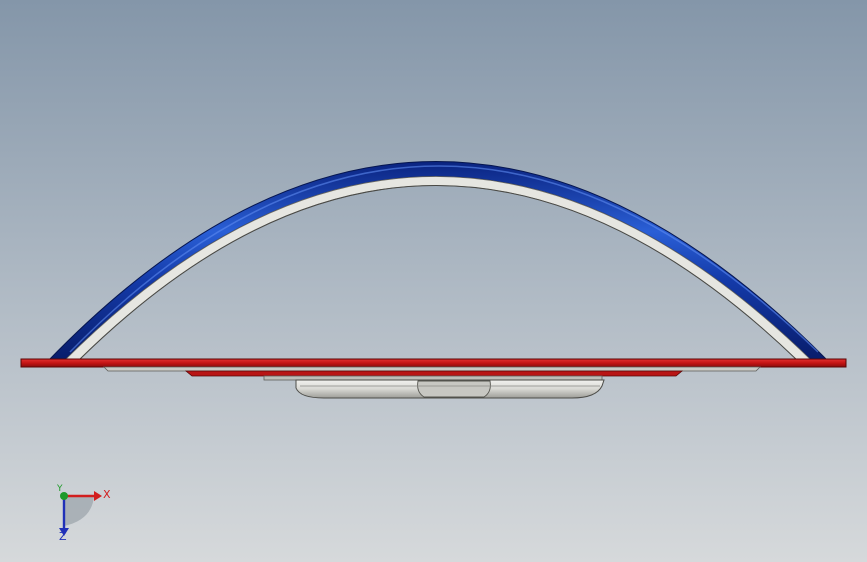  Describe the element at coordinates (432, 369) in the screenshot. I see `flange-grey` at that location.